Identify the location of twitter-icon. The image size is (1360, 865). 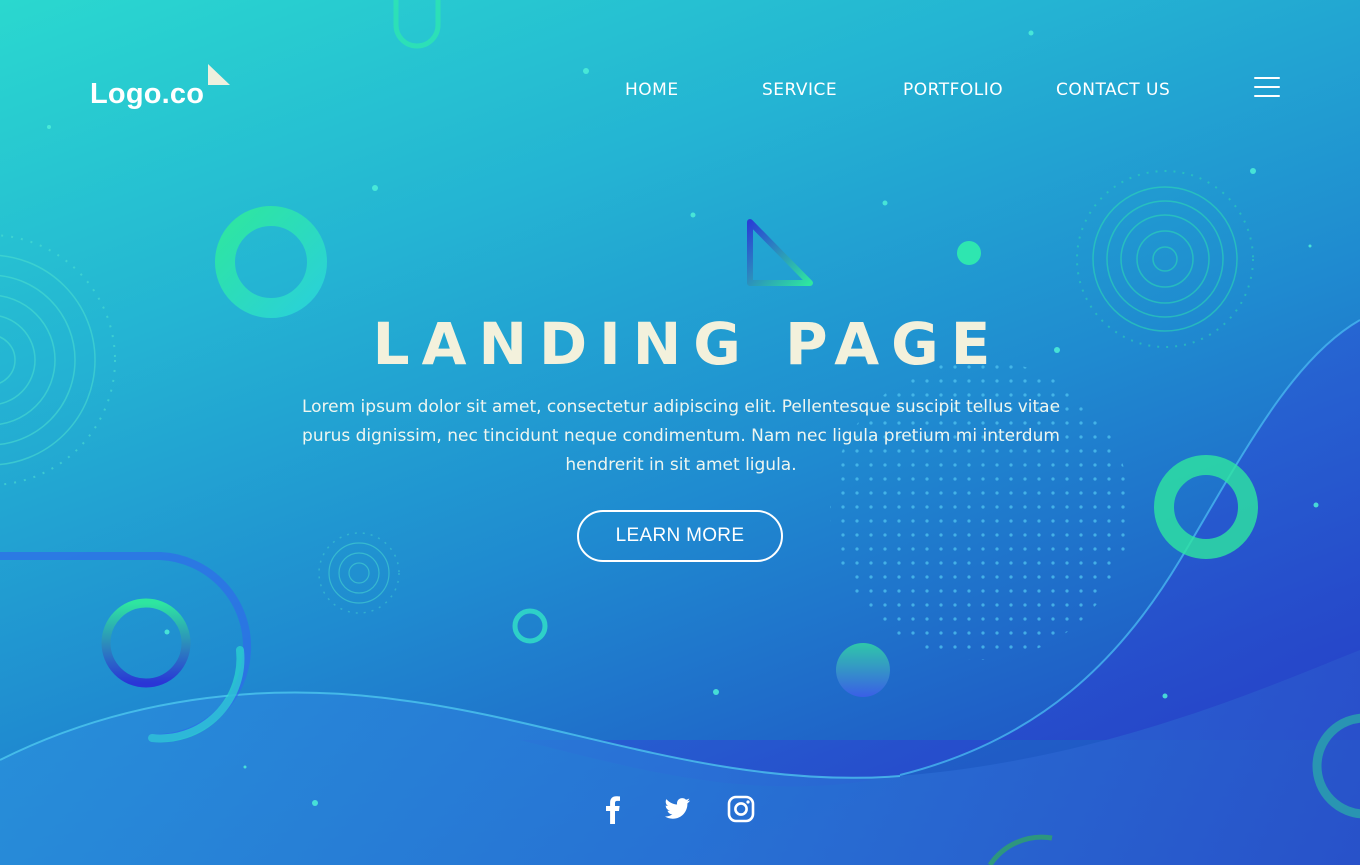
(677, 809).